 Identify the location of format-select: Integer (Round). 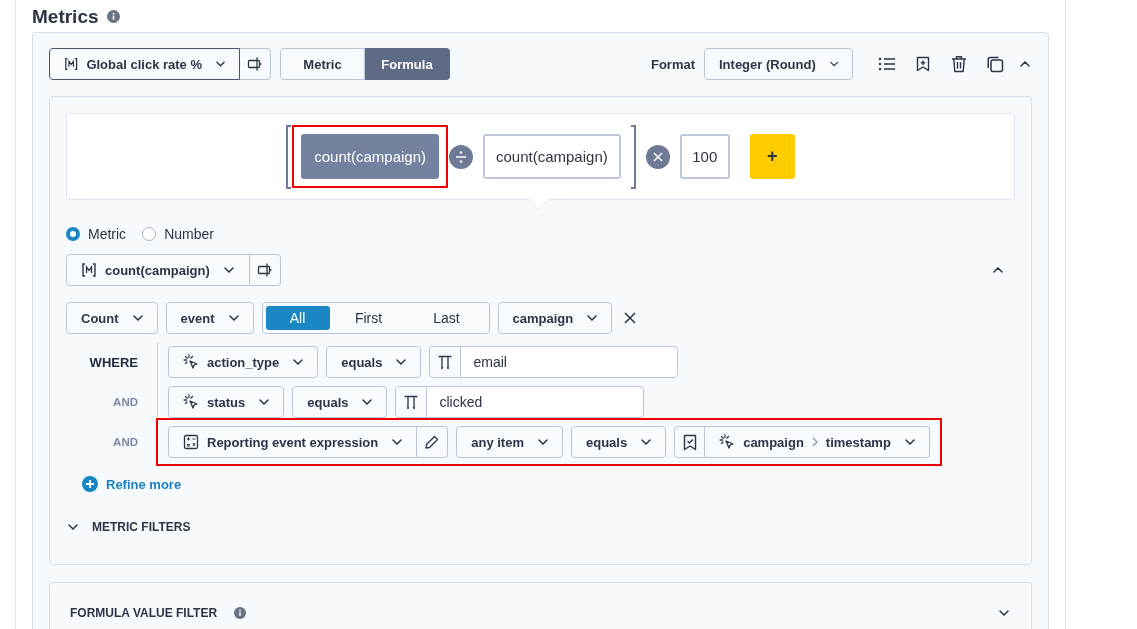
(778, 64).